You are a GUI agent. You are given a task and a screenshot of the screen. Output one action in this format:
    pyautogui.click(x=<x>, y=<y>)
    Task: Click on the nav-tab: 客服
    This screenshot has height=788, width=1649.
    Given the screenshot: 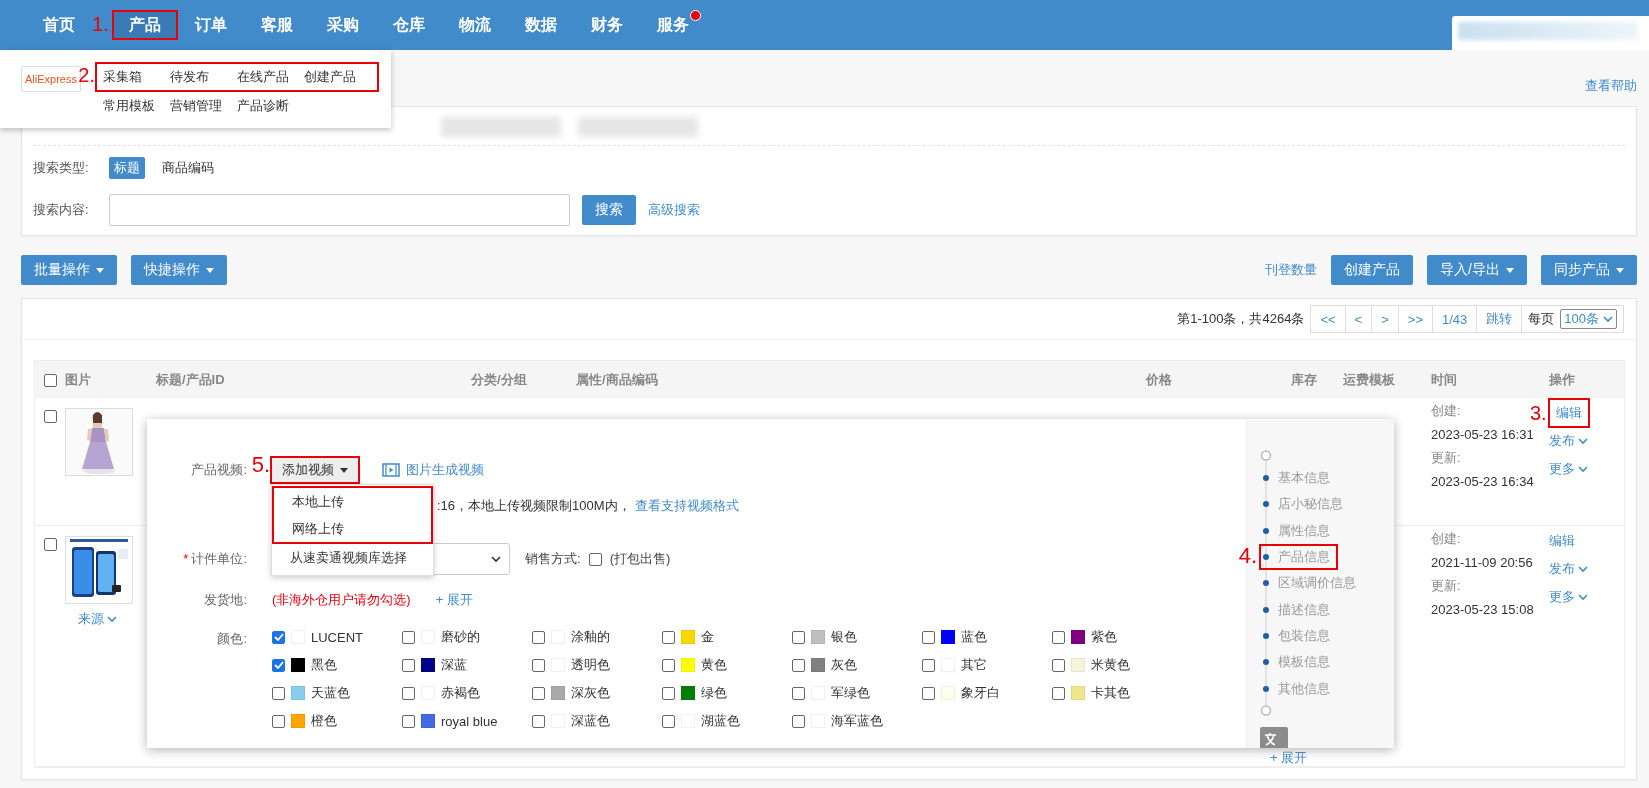 What is the action you would take?
    pyautogui.click(x=277, y=25)
    